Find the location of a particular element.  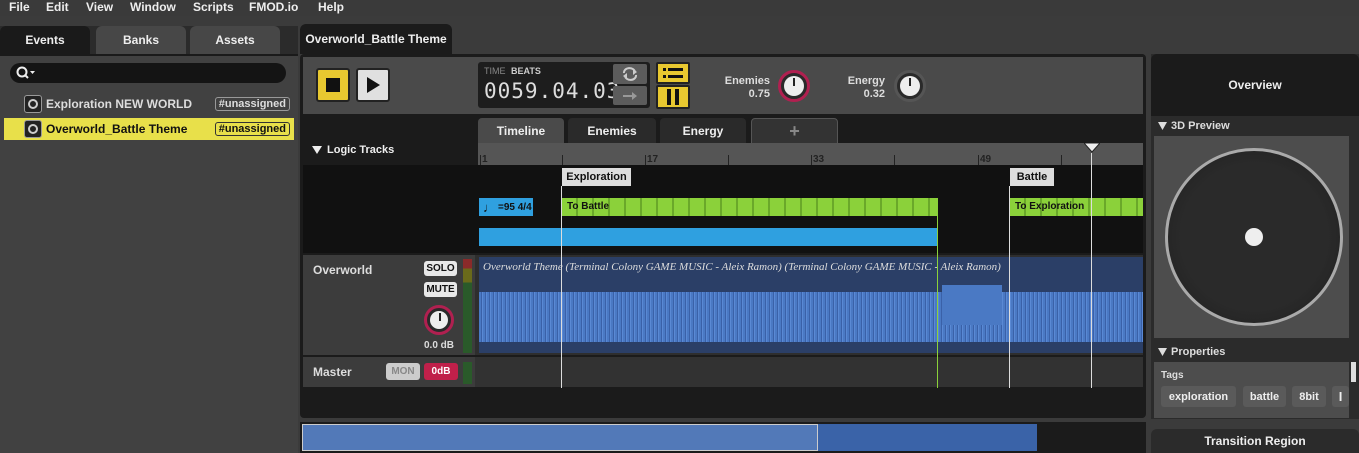

tab-events: Events is located at coordinates (45, 40).